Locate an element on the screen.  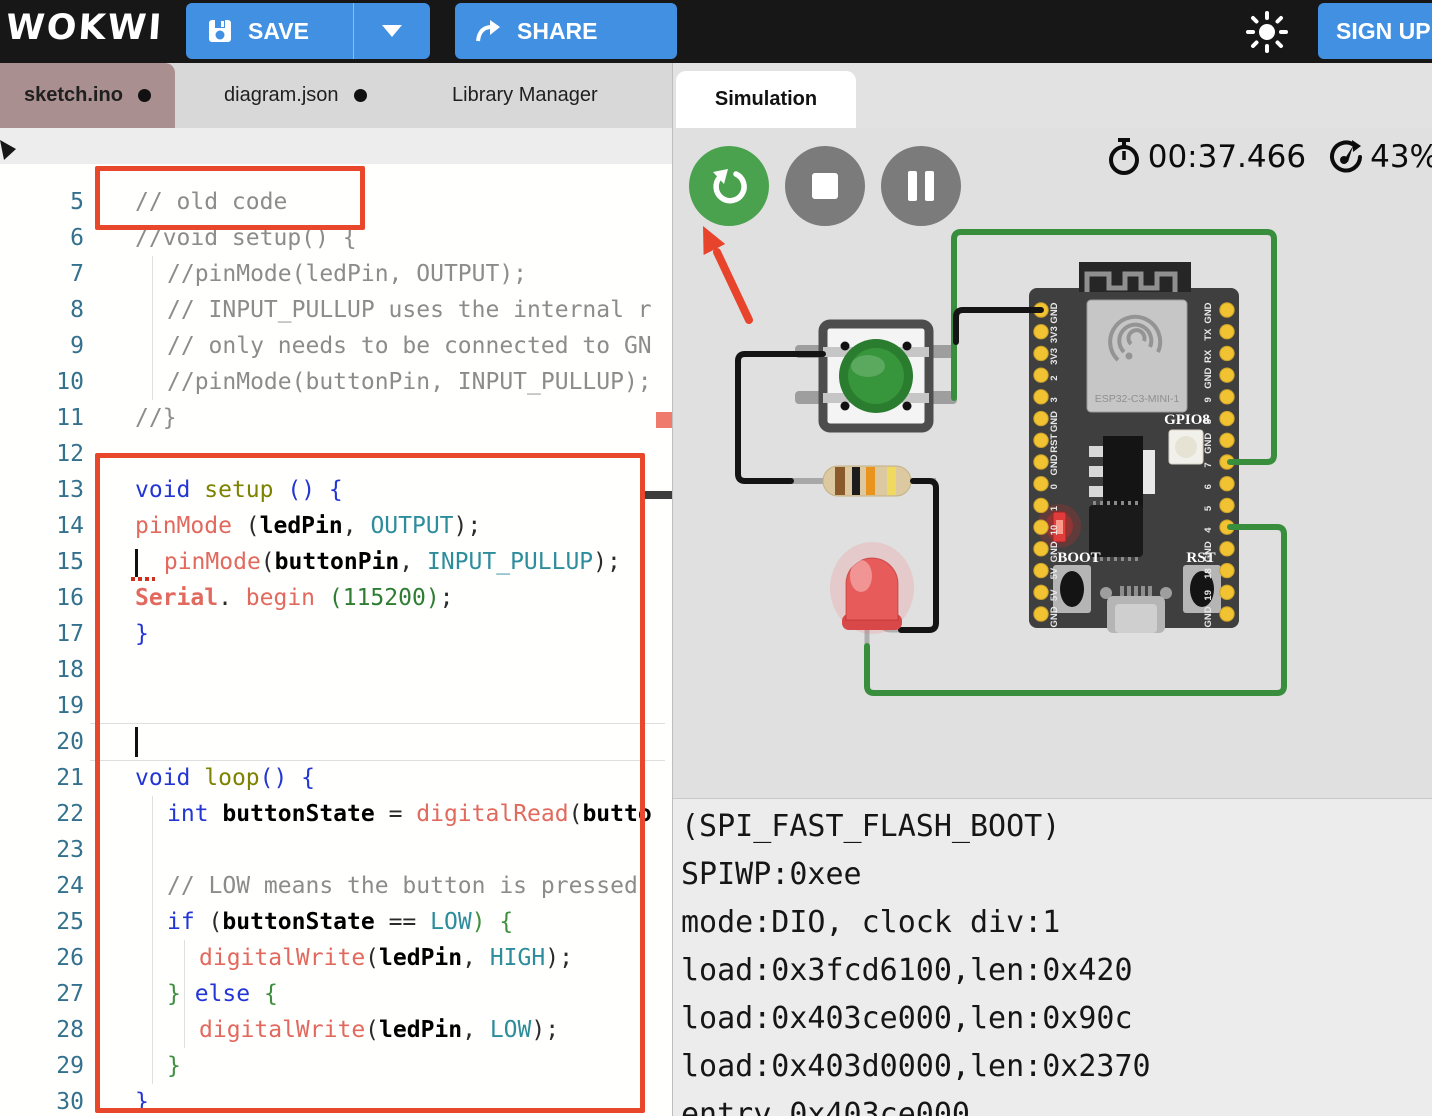
sign-up-button: SIGN UP is located at coordinates (1375, 31).